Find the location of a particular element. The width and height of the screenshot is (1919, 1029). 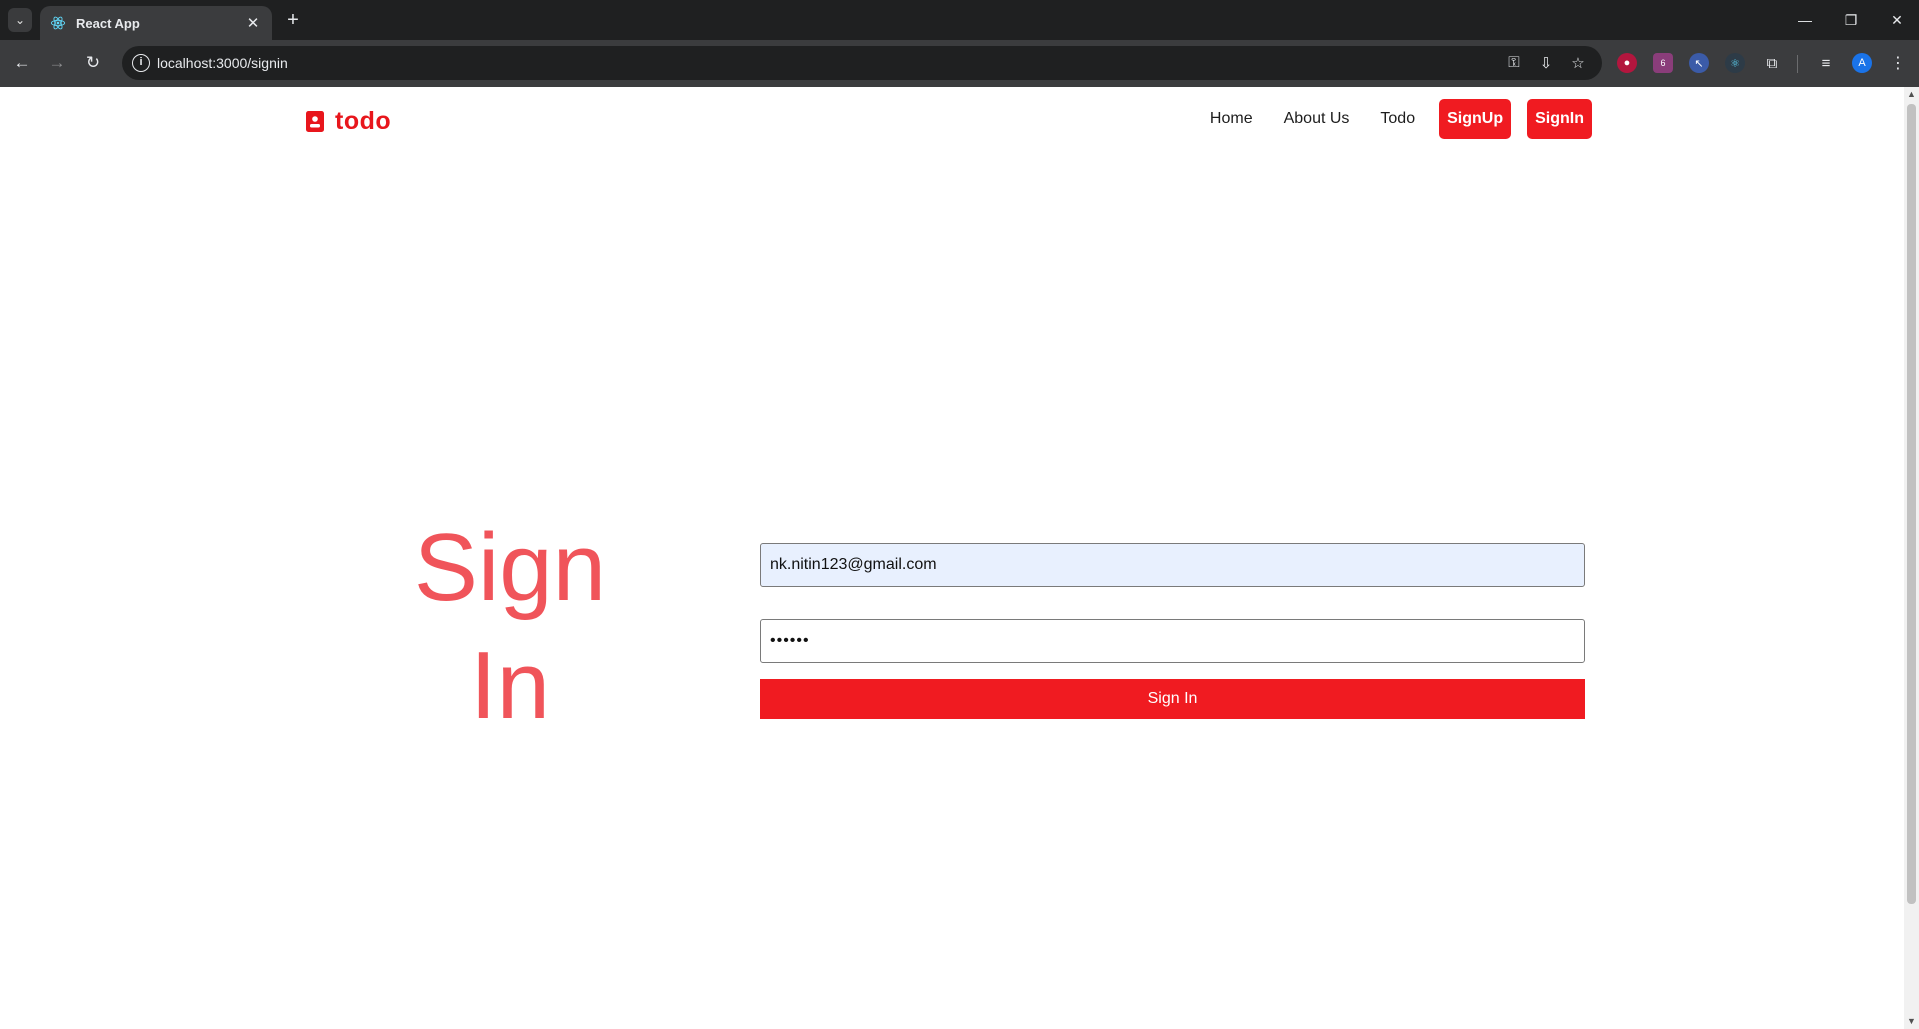

profile-initial: A is located at coordinates (1862, 63).